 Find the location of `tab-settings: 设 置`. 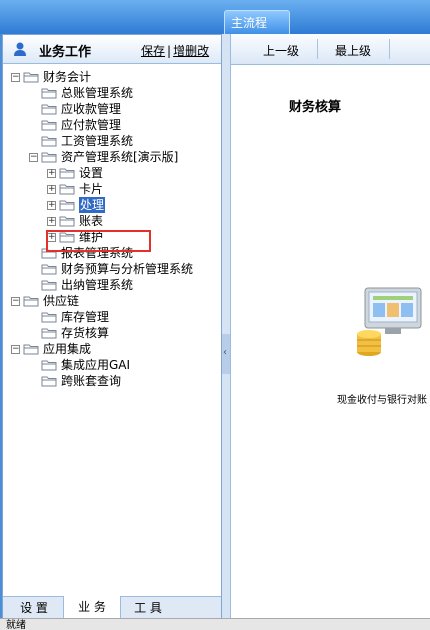

tab-settings: 设 置 is located at coordinates (34, 608).